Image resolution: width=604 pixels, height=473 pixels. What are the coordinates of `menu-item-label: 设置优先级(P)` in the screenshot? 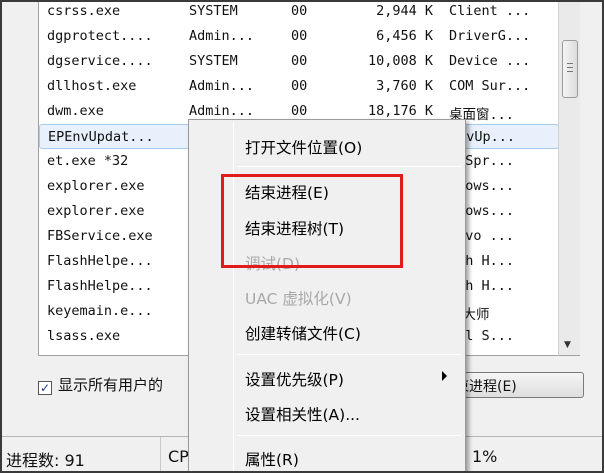 It's located at (294, 380).